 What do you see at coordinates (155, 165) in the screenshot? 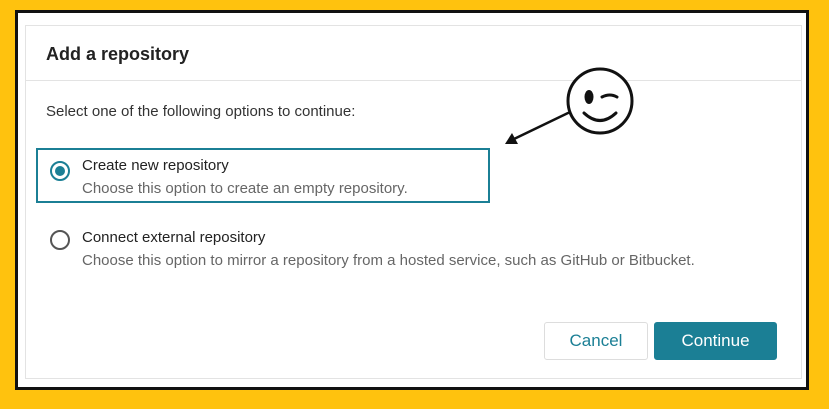
I see `option-create-label: Create new repository` at bounding box center [155, 165].